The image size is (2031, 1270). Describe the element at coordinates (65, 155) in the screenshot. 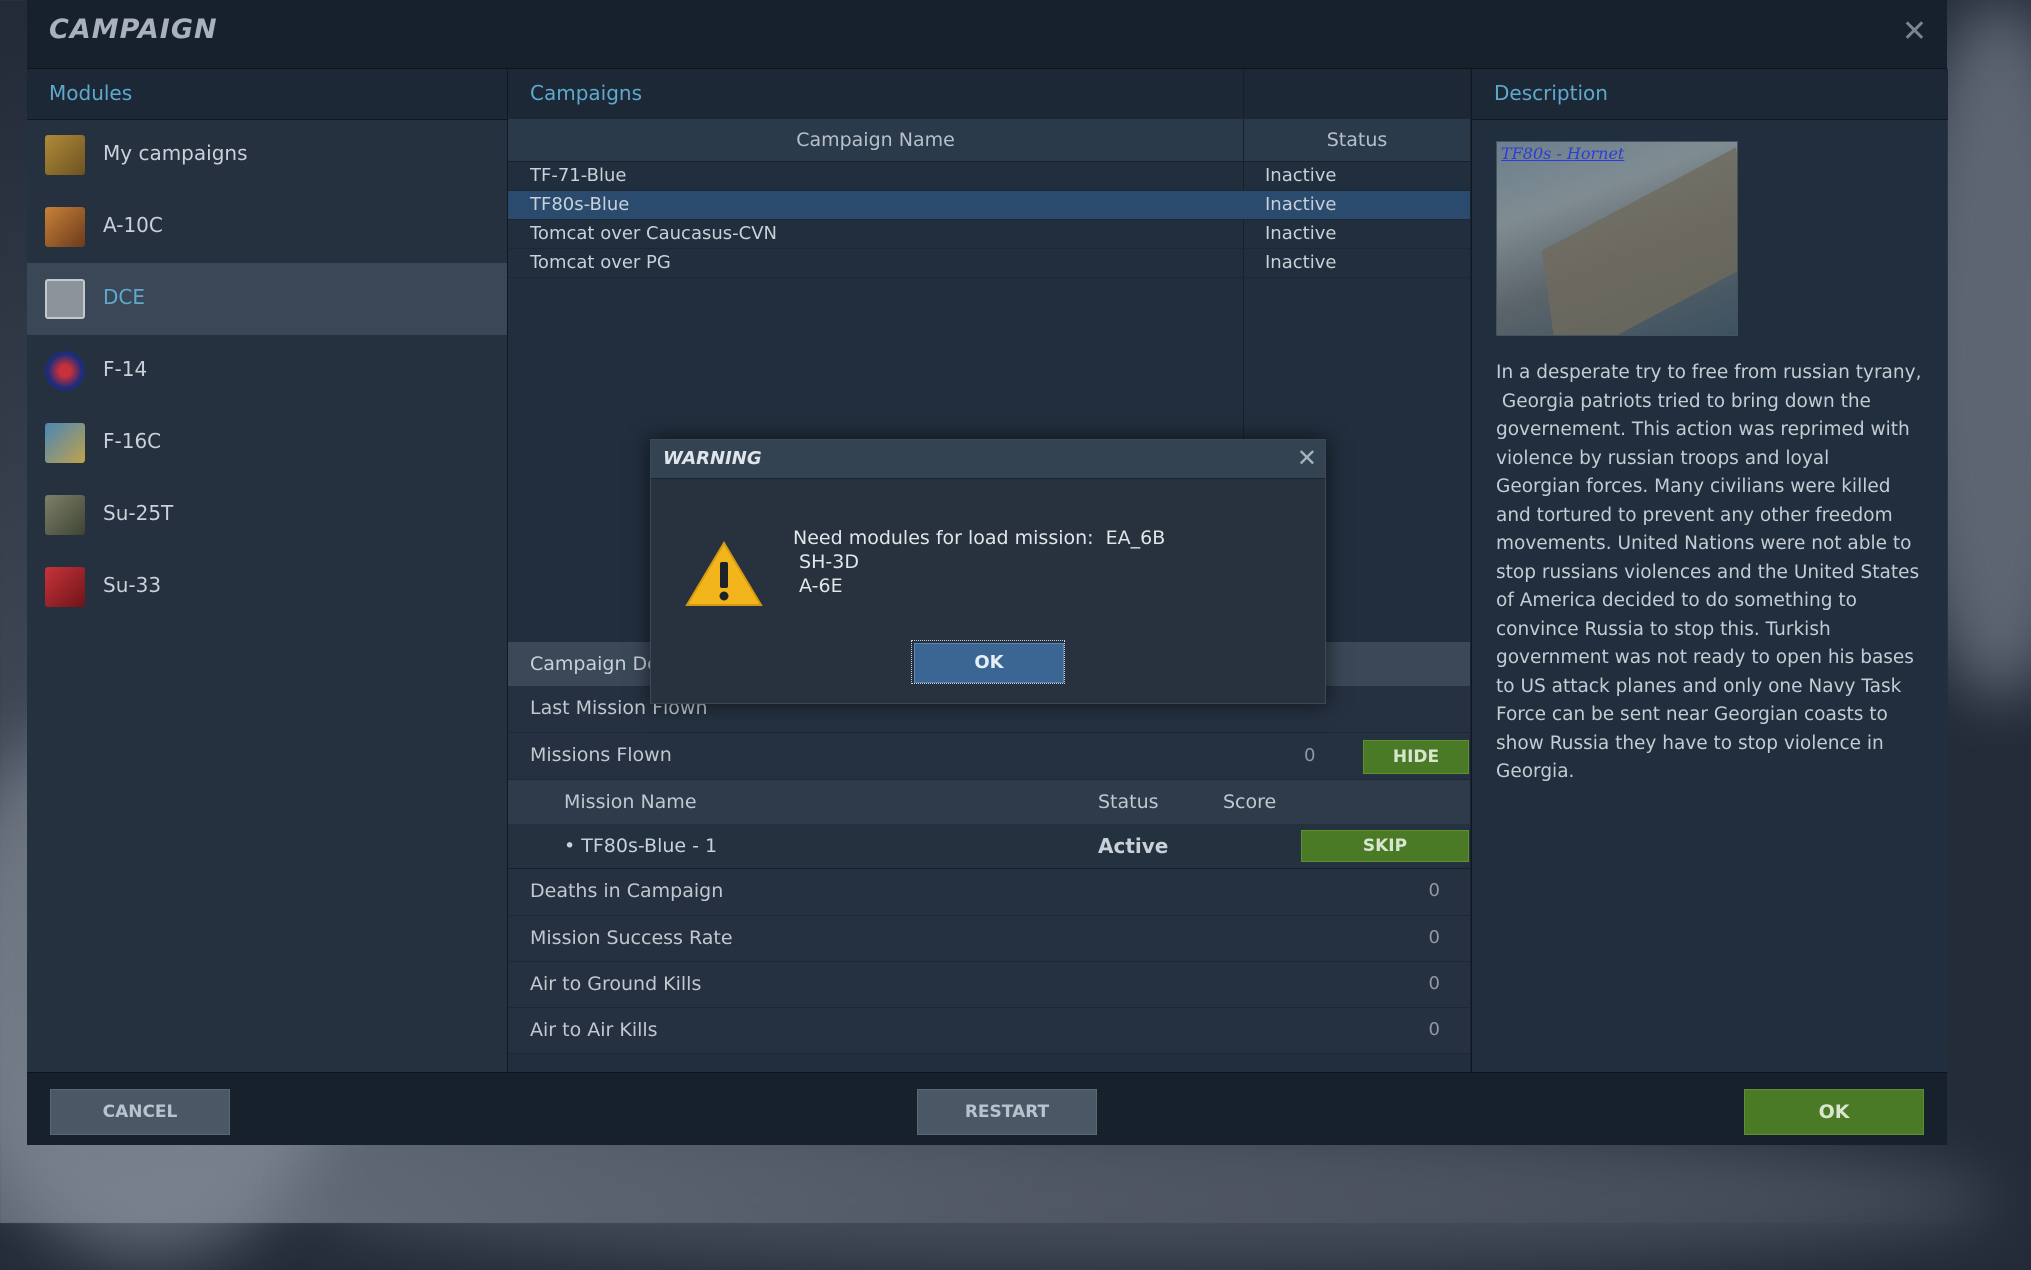

I see `folder-campaign-icon` at that location.